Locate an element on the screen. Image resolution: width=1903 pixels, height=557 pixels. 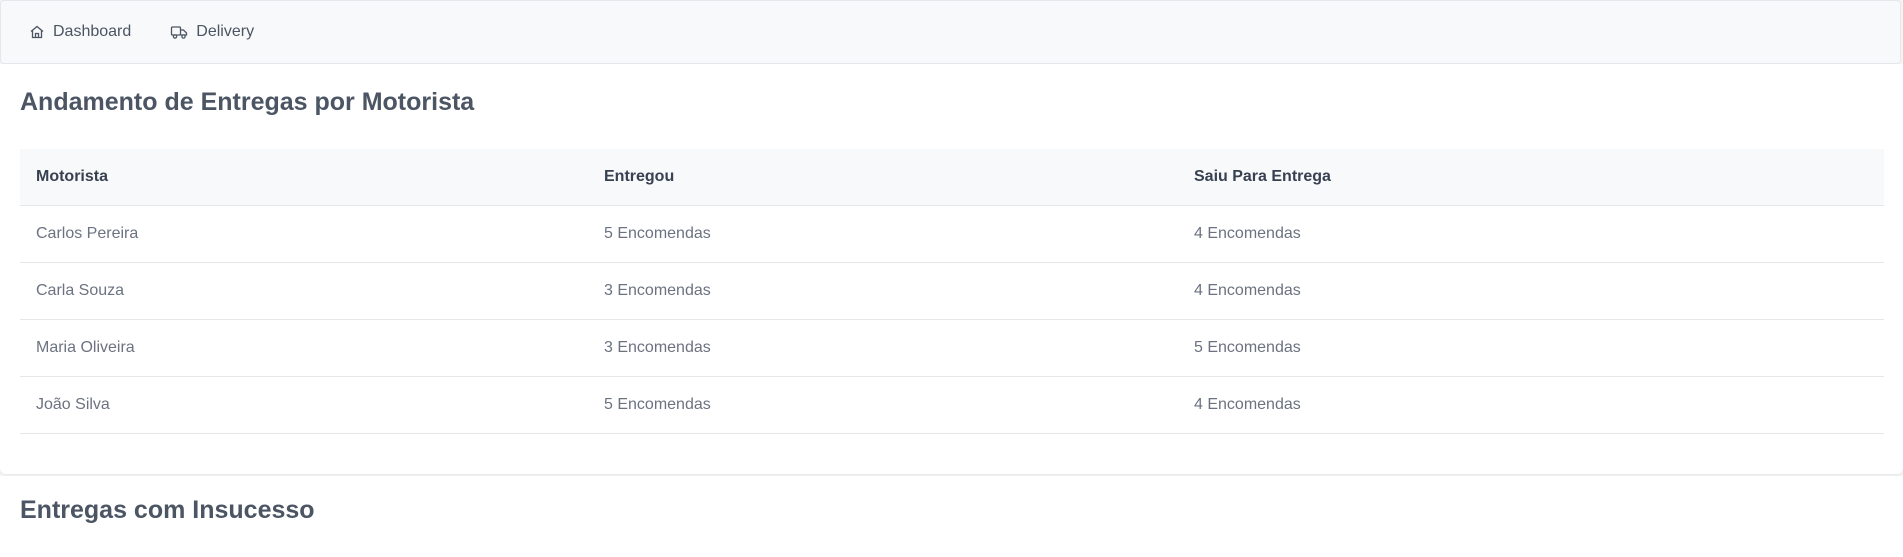
table-header-row: Motorista Entregou Saiu Para Entrega is located at coordinates (952, 177).